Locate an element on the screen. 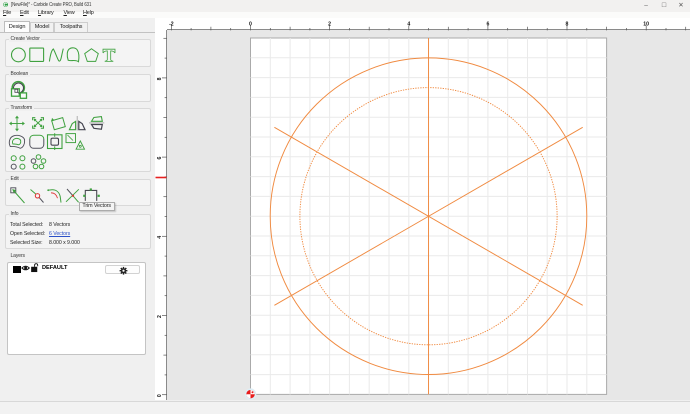 This screenshot has height=414, width=690. svg-text: -2 is located at coordinates (171, 24).